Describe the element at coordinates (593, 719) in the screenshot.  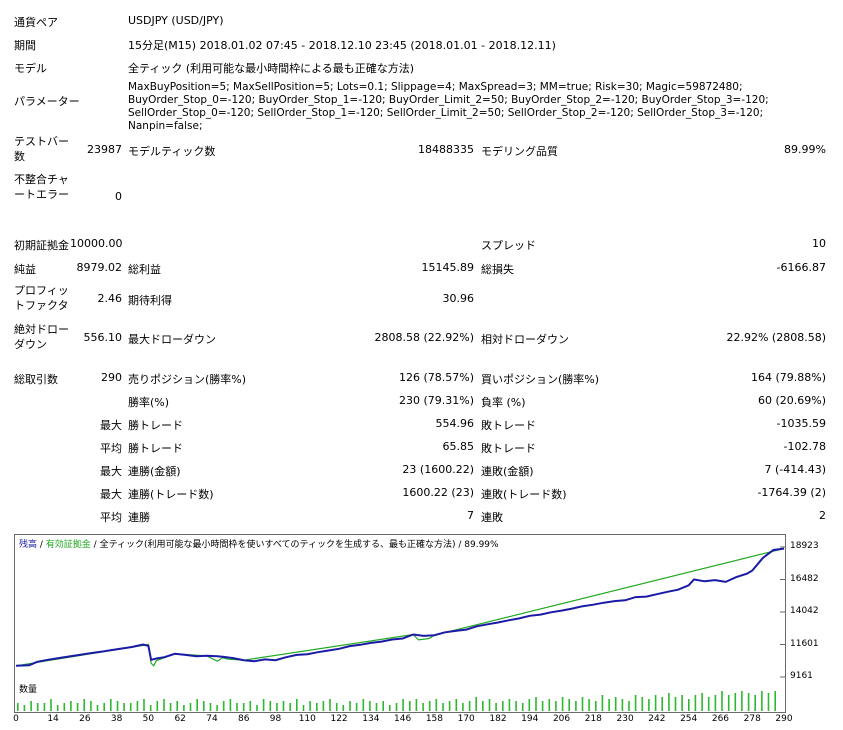
I see `x-tick-label: 218` at that location.